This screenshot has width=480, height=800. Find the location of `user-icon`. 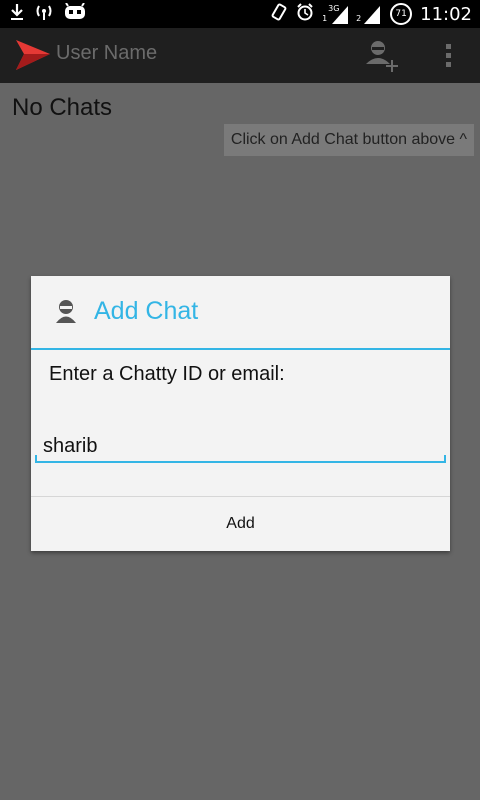

user-icon is located at coordinates (66, 311).